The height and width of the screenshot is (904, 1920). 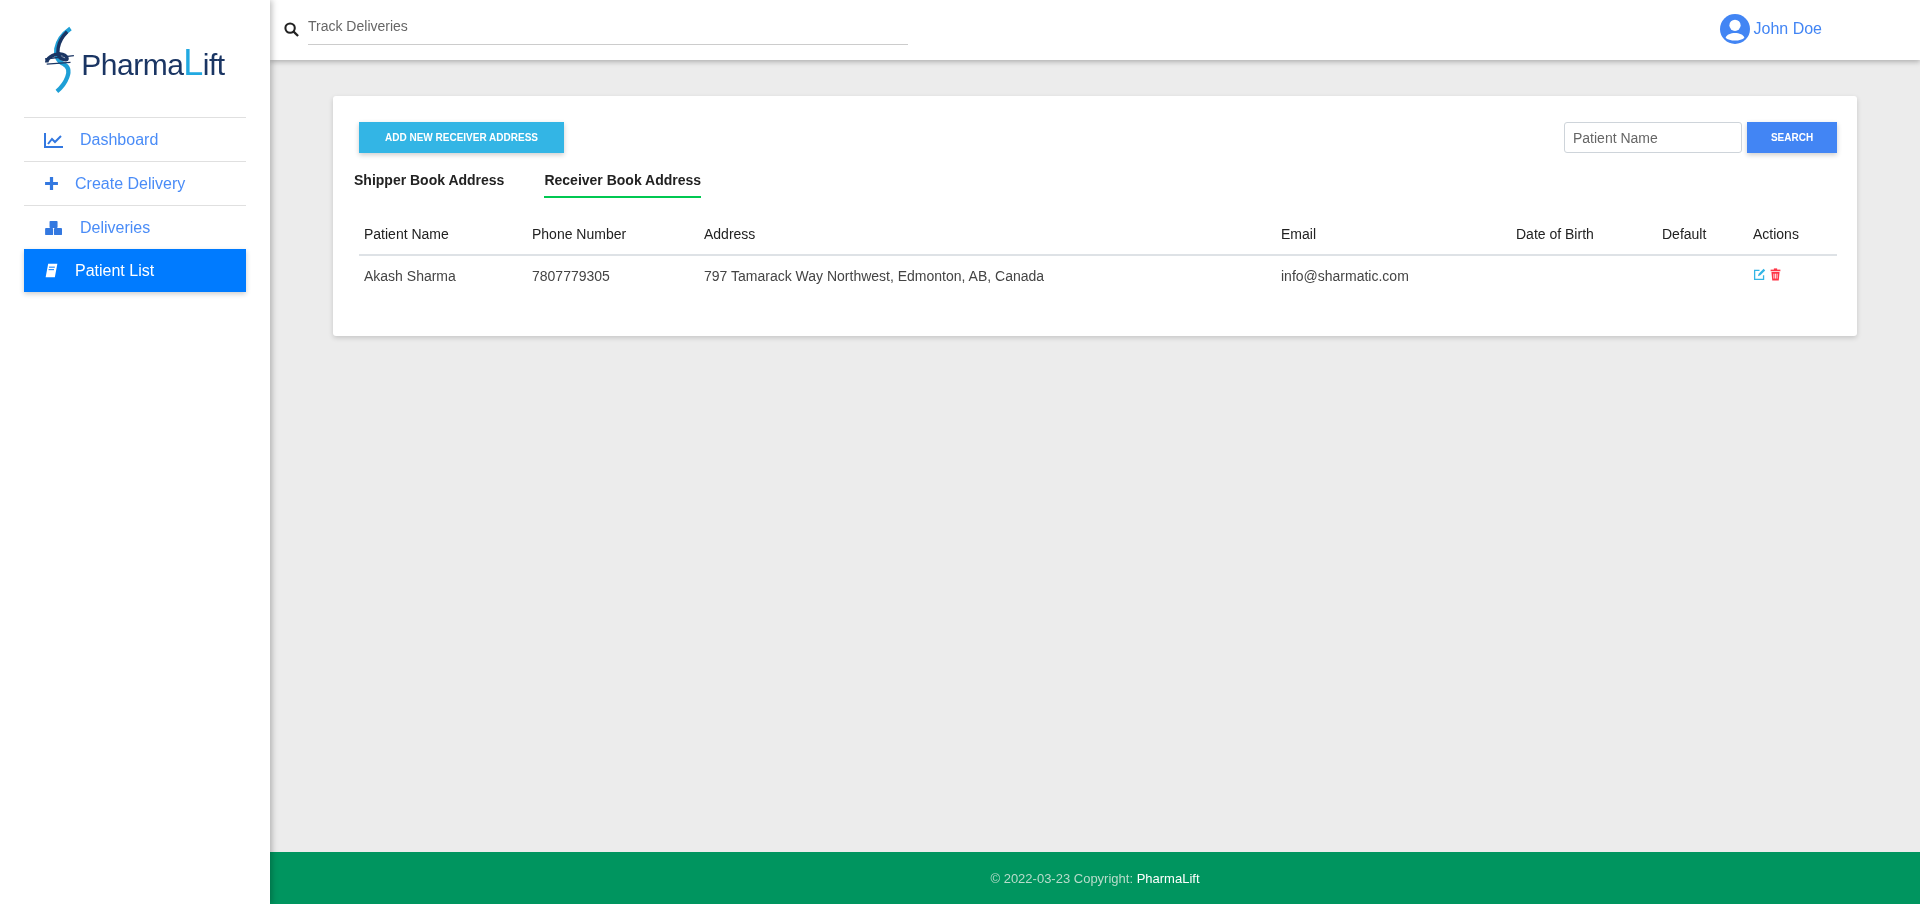 I want to click on user-avatar-icon, so click(x=1734, y=29).